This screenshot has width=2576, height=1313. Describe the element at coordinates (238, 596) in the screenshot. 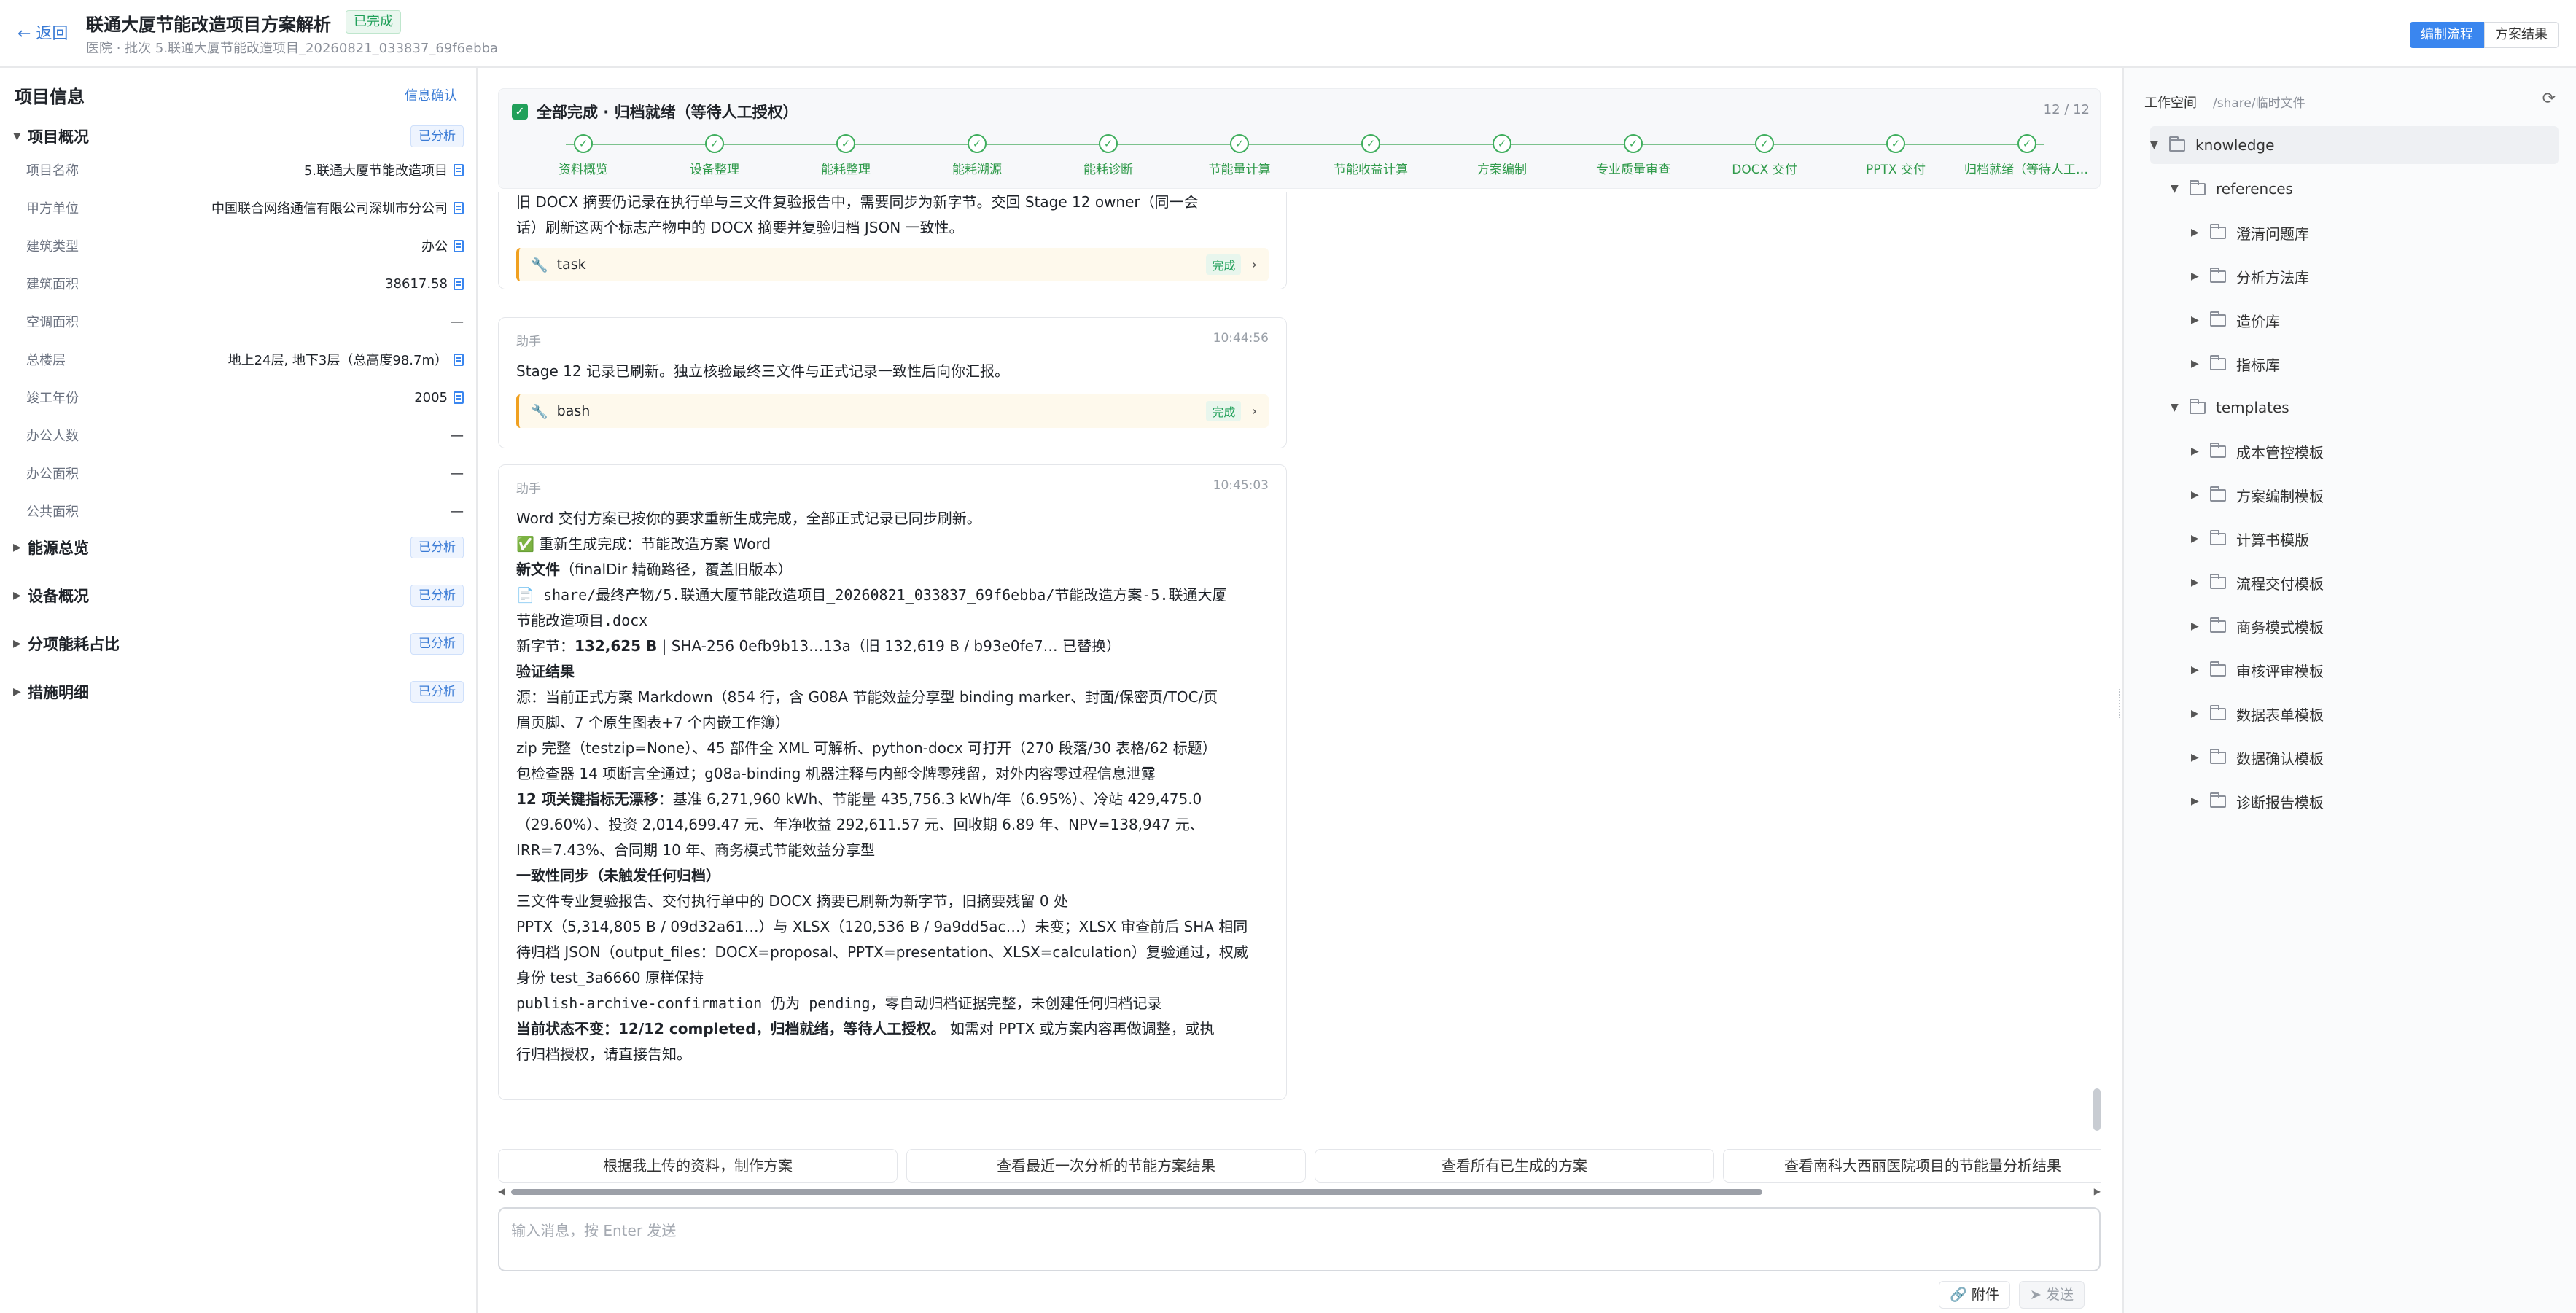

I see `section-header: ▶ 设备概况 已分析` at that location.